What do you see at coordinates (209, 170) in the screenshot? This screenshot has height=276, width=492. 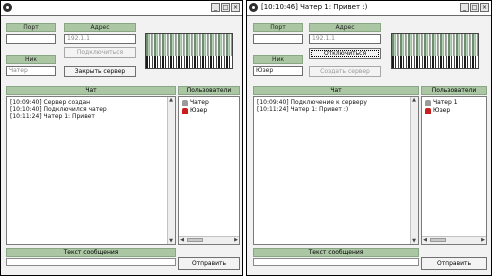 I see `user-list: Чатер Юзер ◀ ▶` at bounding box center [209, 170].